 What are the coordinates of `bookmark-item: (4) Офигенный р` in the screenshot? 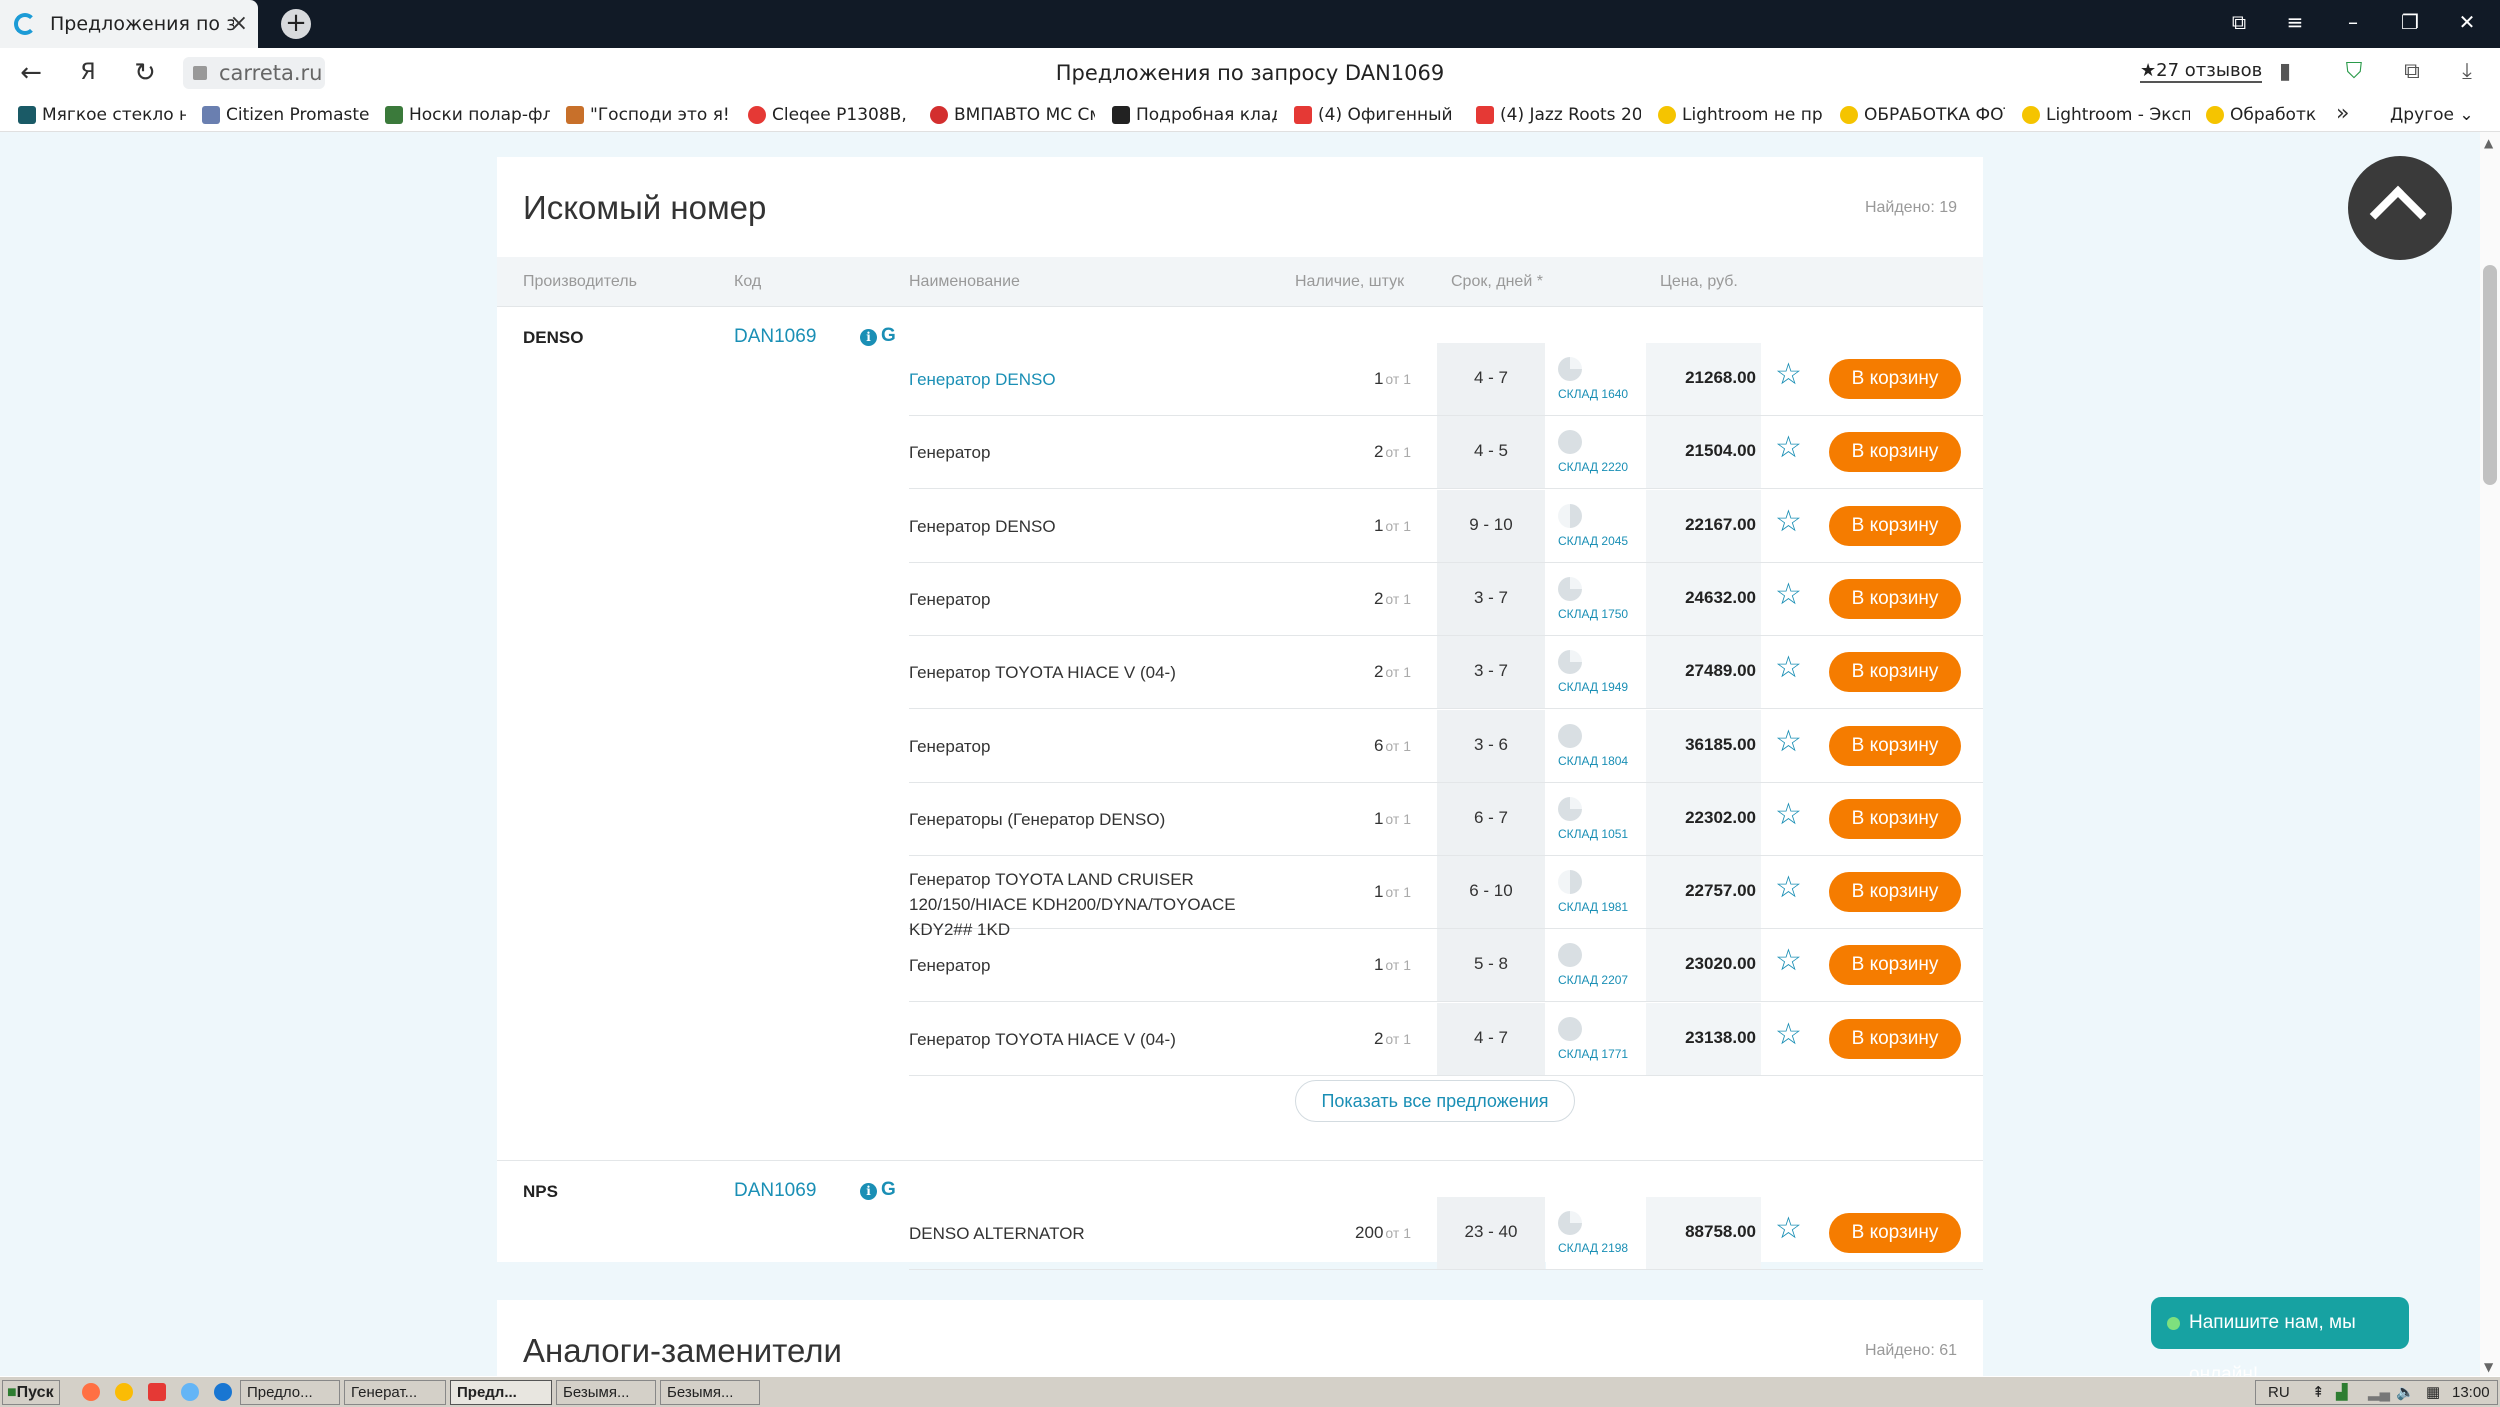 It's located at (1376, 115).